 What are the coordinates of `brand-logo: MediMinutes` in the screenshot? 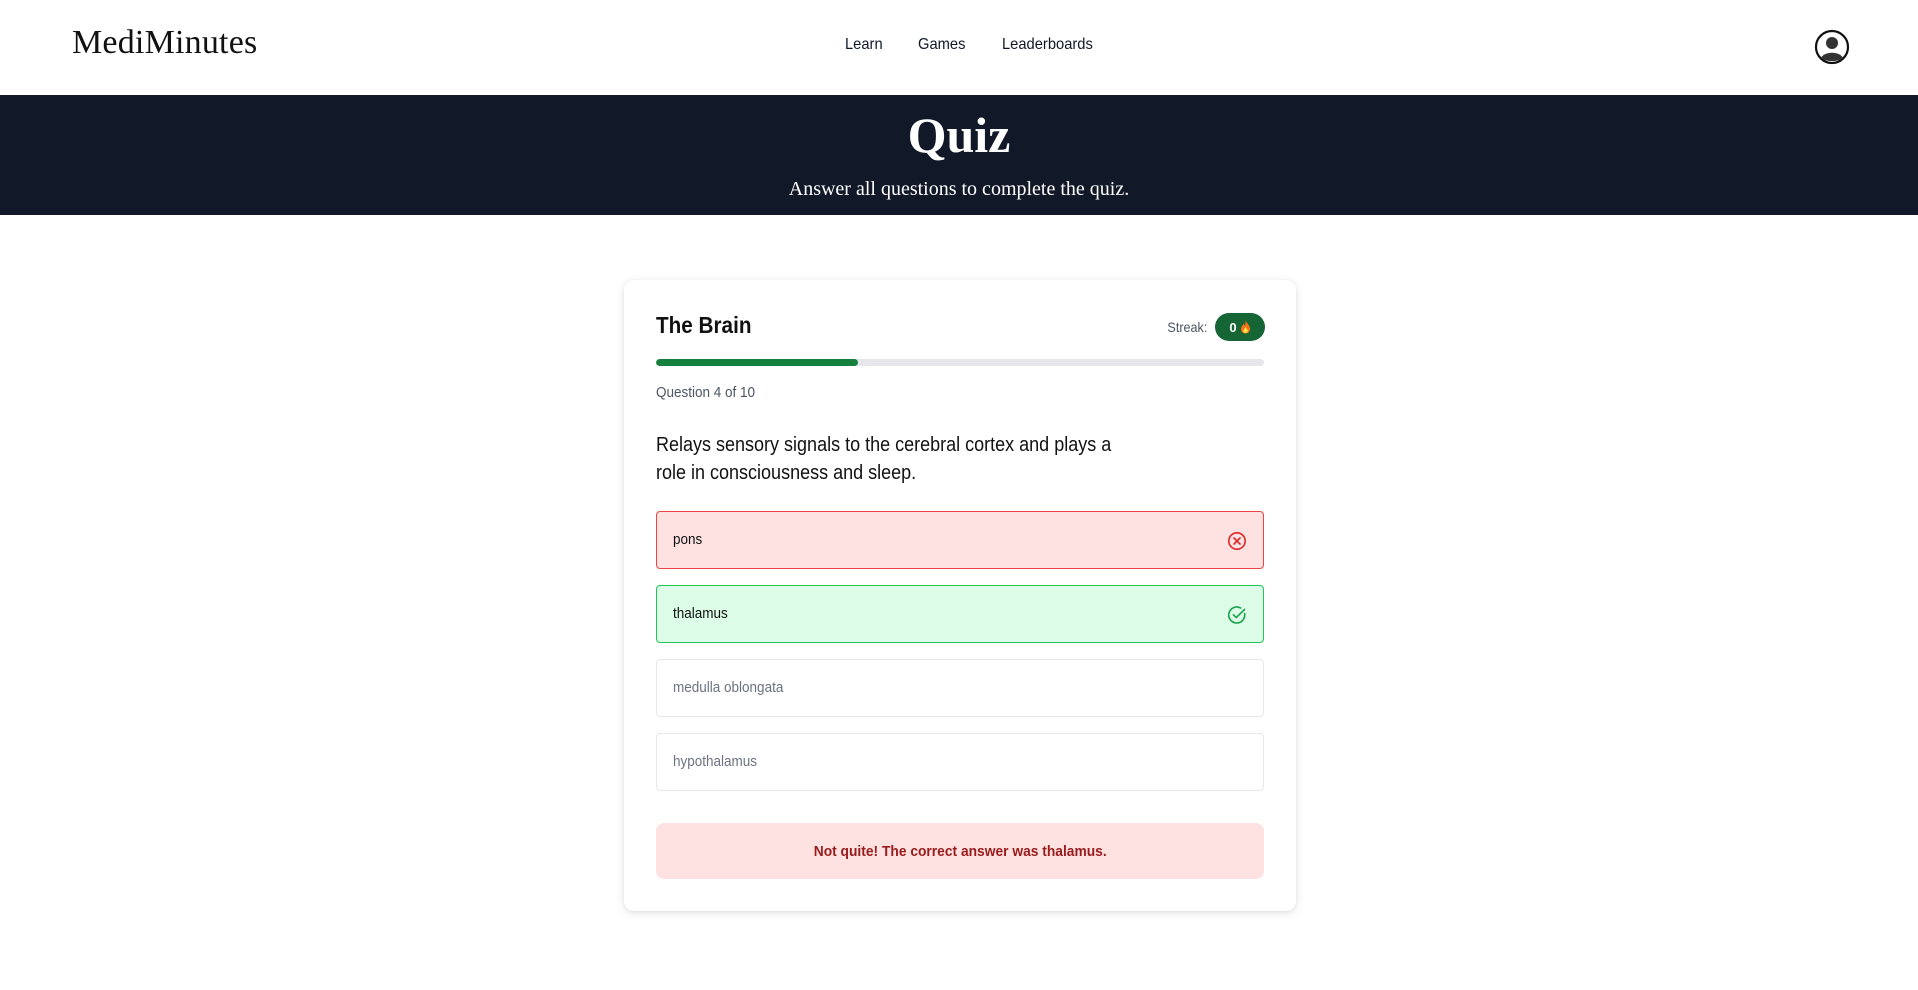 It's located at (164, 43).